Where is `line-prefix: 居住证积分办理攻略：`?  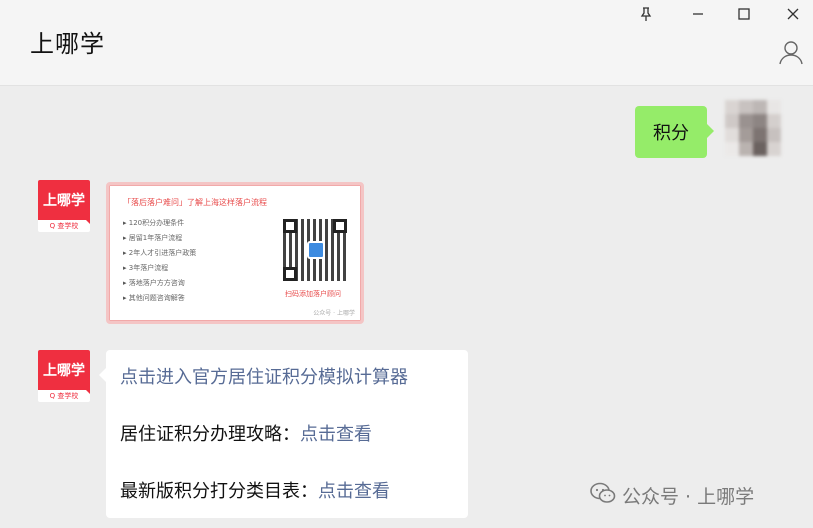 line-prefix: 居住证积分办理攻略： is located at coordinates (210, 434).